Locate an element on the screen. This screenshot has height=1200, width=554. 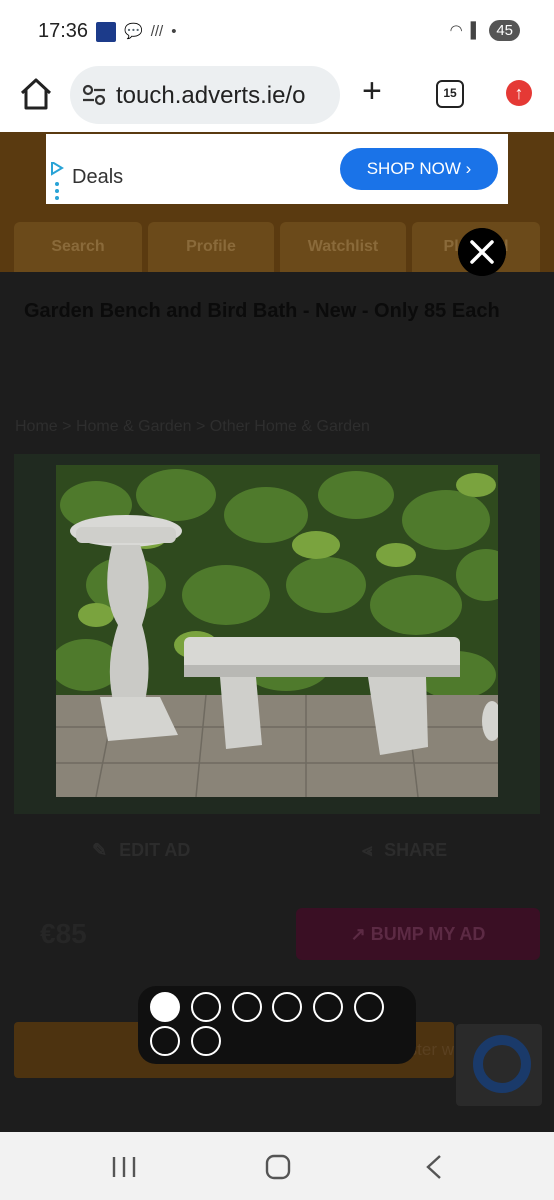
recaptcha-badge is located at coordinates (499, 1065).